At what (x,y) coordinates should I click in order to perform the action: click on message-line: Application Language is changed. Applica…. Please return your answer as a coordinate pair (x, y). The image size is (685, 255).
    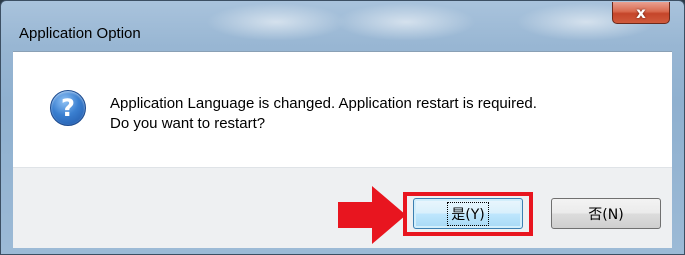
    Looking at the image, I should click on (323, 103).